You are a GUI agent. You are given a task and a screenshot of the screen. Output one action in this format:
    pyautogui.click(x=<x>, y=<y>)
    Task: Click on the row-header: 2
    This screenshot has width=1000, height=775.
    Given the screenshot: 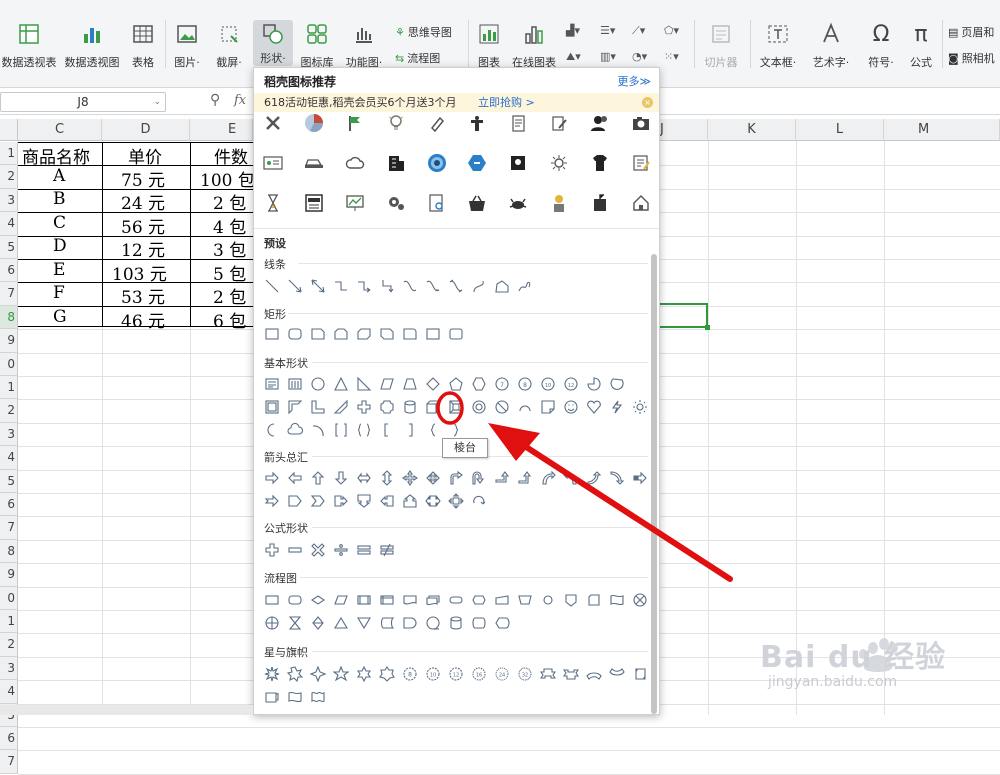 What is the action you would take?
    pyautogui.click(x=9, y=177)
    